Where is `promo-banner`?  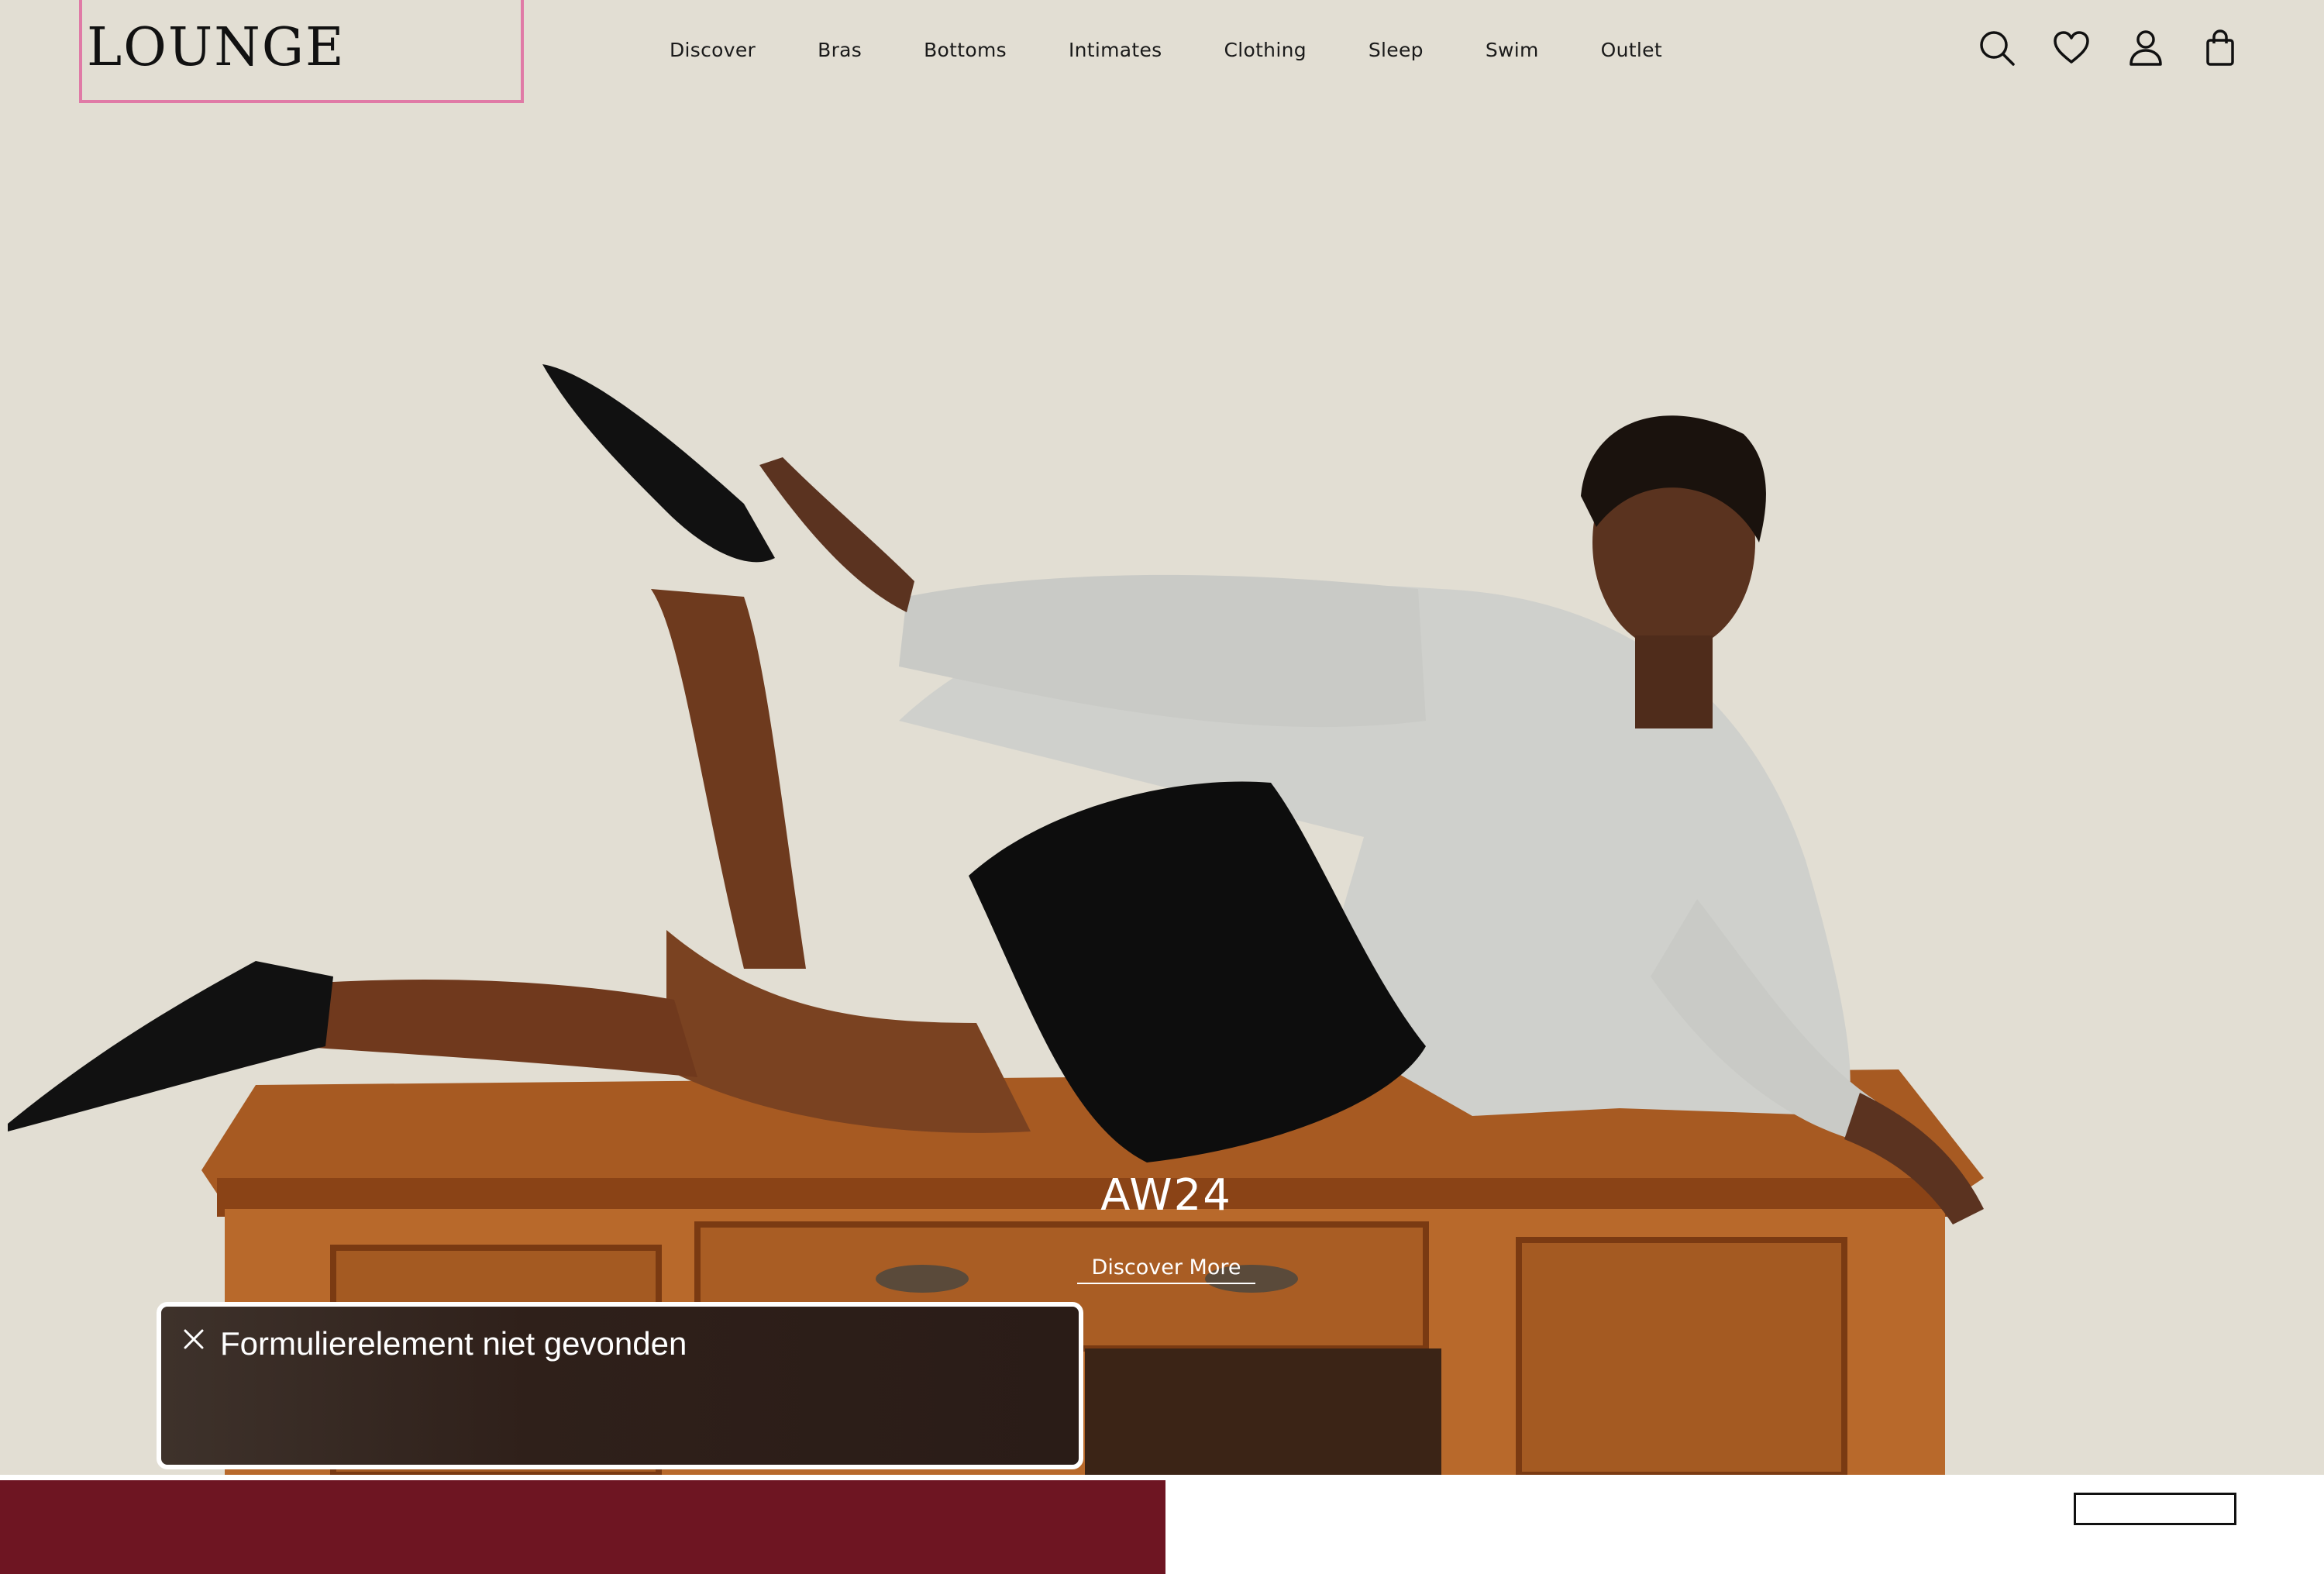
promo-banner is located at coordinates (582, 1527).